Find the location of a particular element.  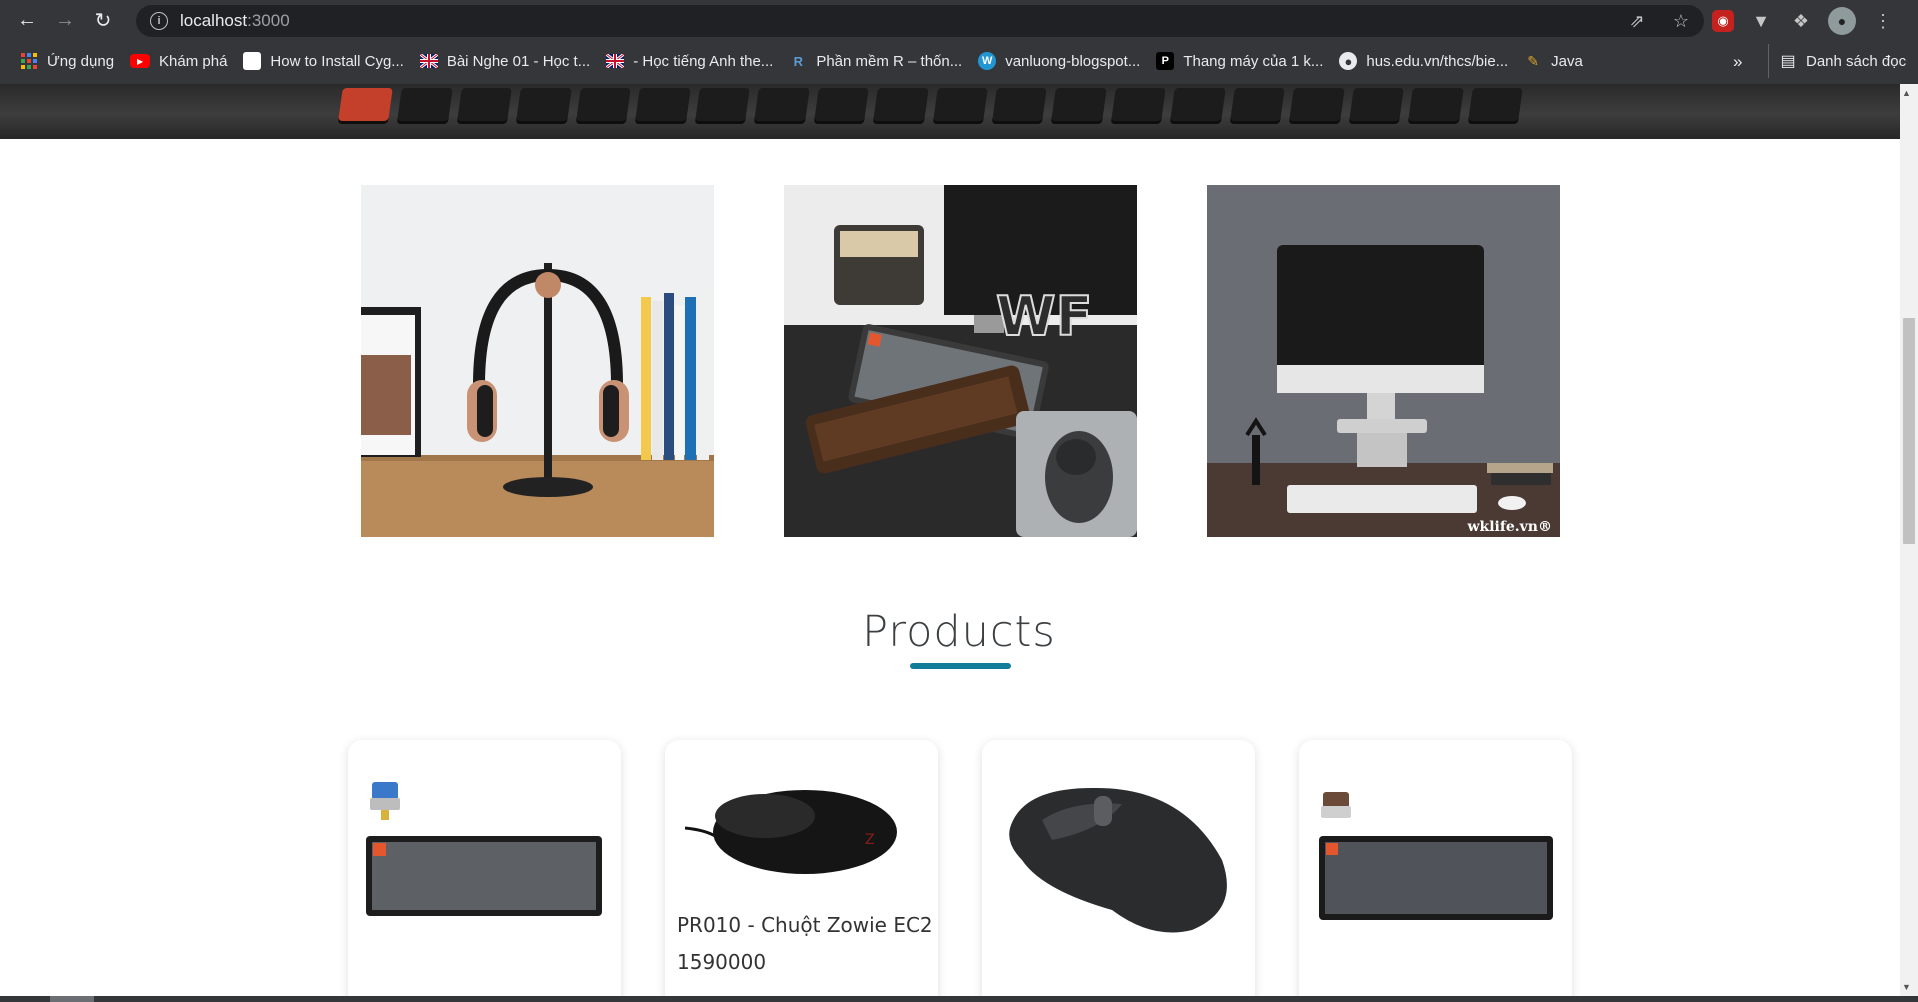

bookmark-label: Khám phá is located at coordinates (193, 61).